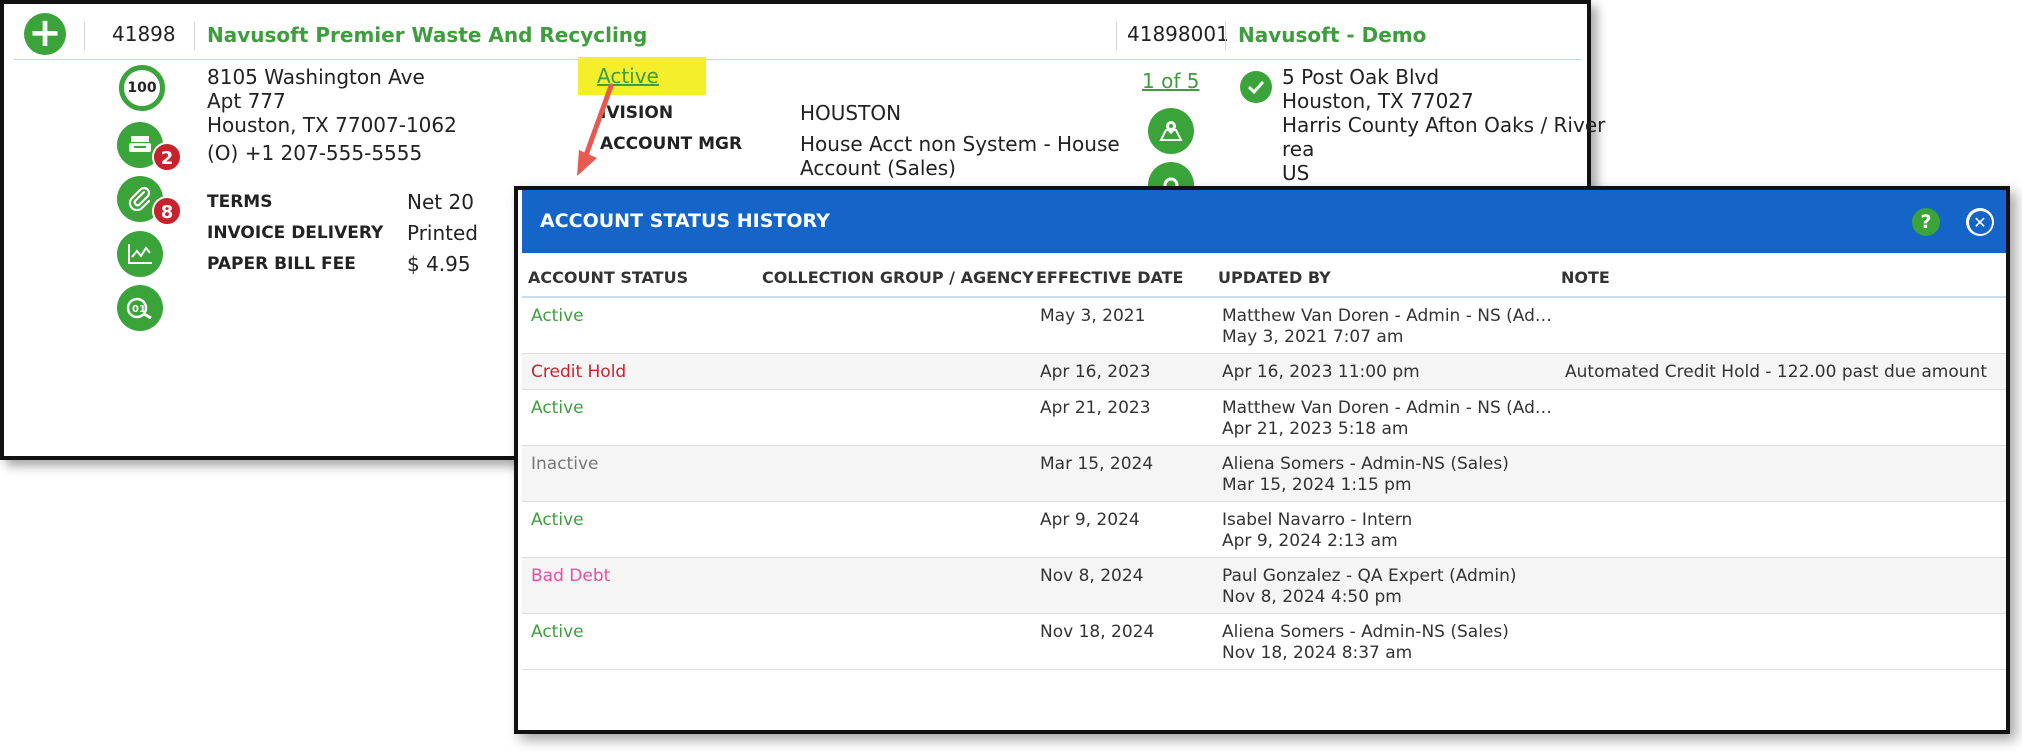 Image resolution: width=2022 pixels, height=752 pixels. I want to click on header-divider, so click(797, 59).